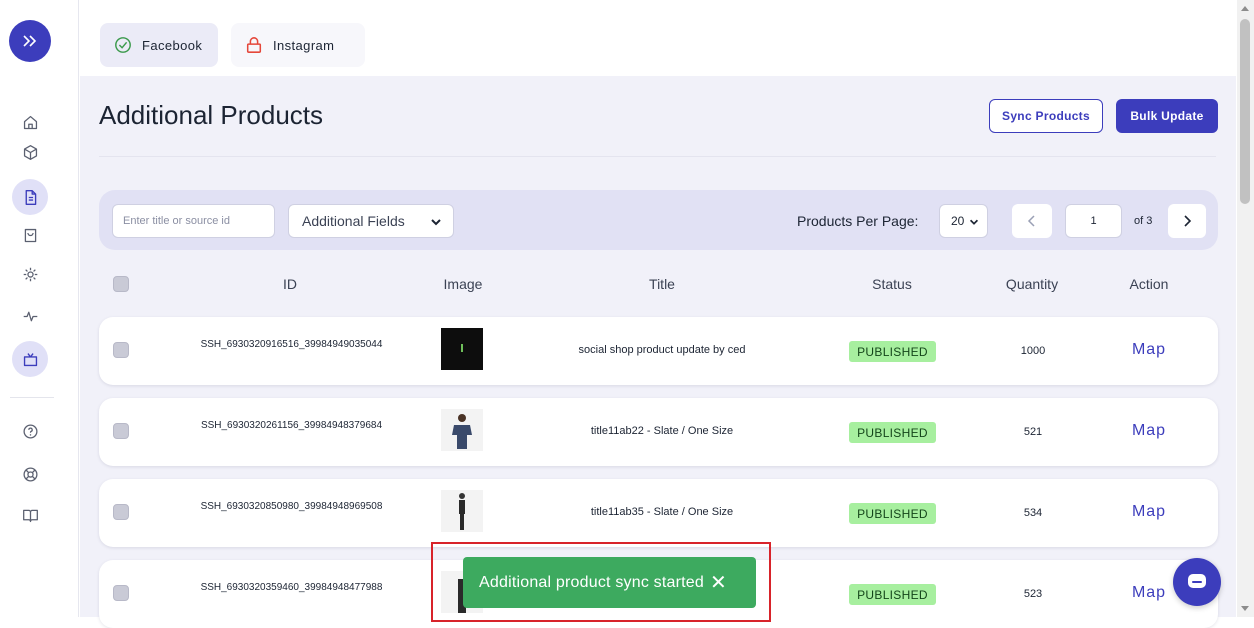 The width and height of the screenshot is (1254, 628). I want to click on per-page-value: 20, so click(958, 221).